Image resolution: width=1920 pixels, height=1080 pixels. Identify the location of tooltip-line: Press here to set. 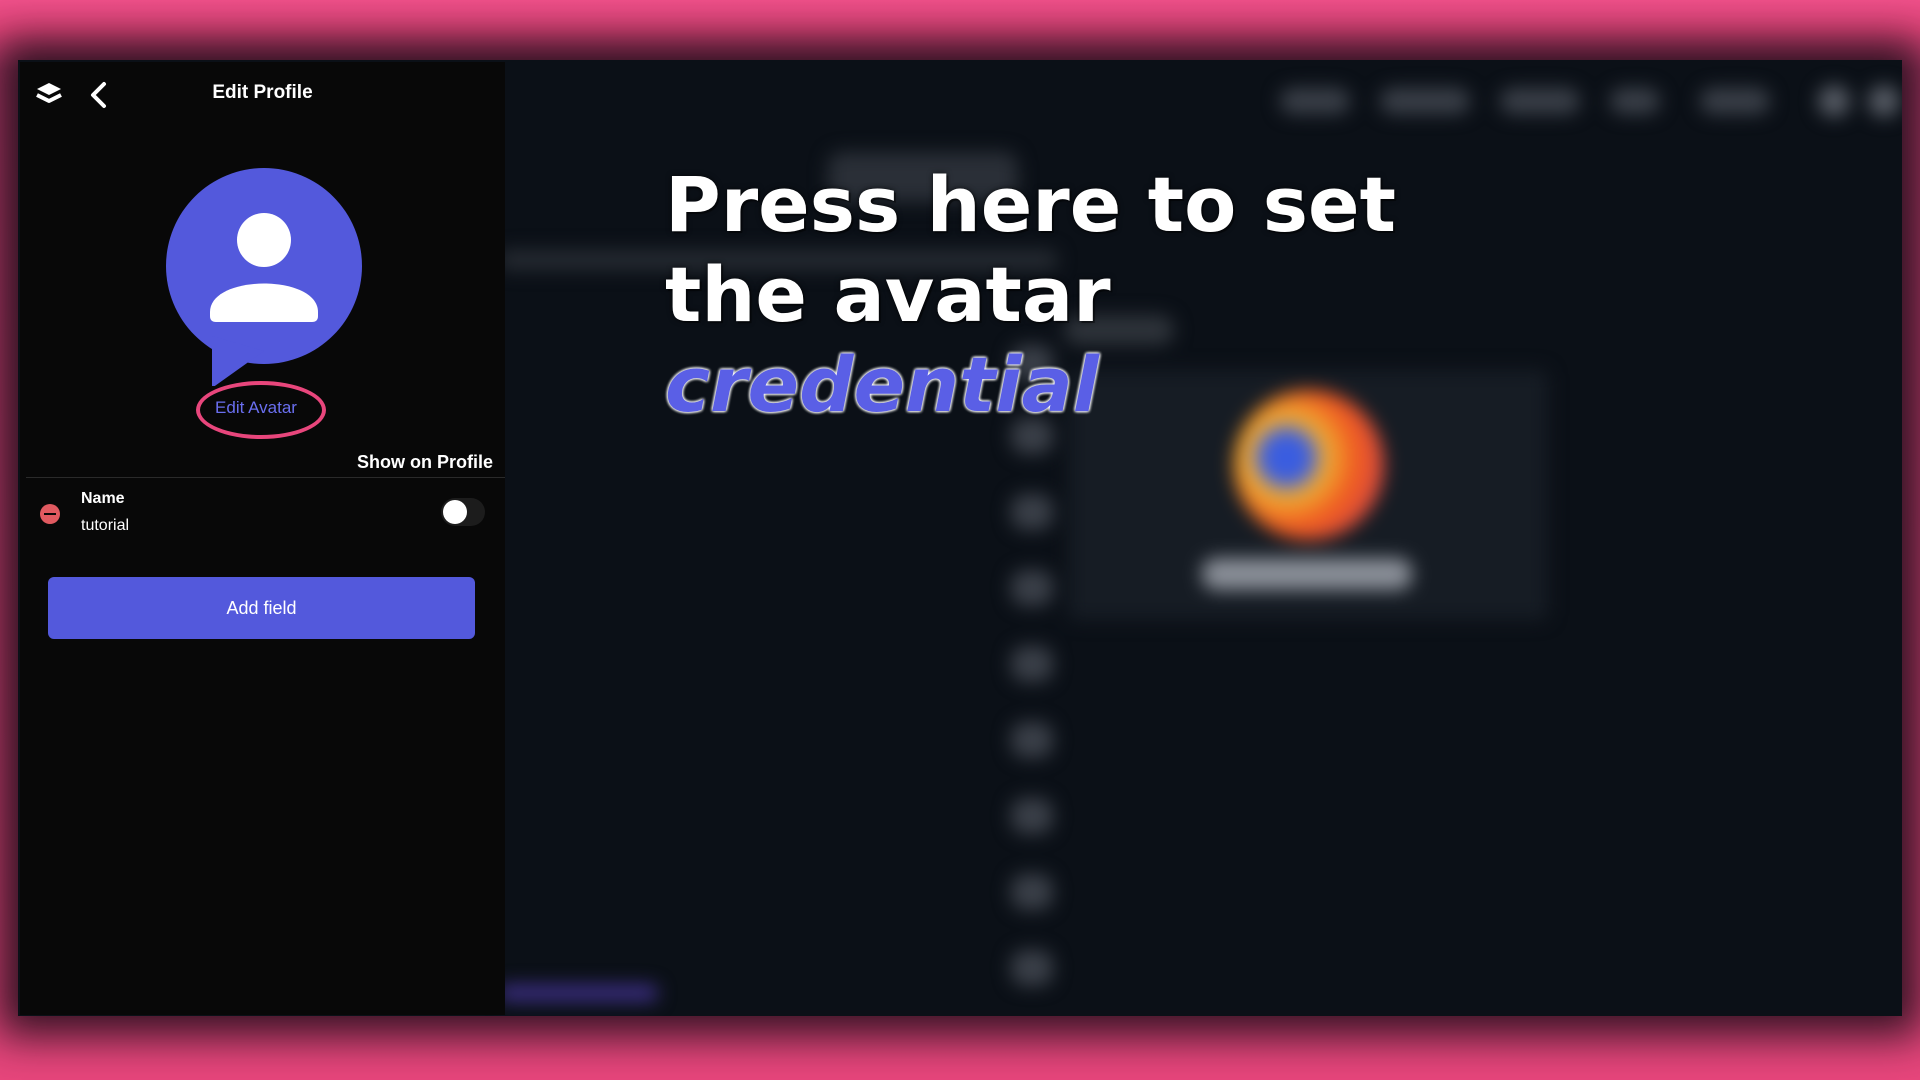
(1030, 204).